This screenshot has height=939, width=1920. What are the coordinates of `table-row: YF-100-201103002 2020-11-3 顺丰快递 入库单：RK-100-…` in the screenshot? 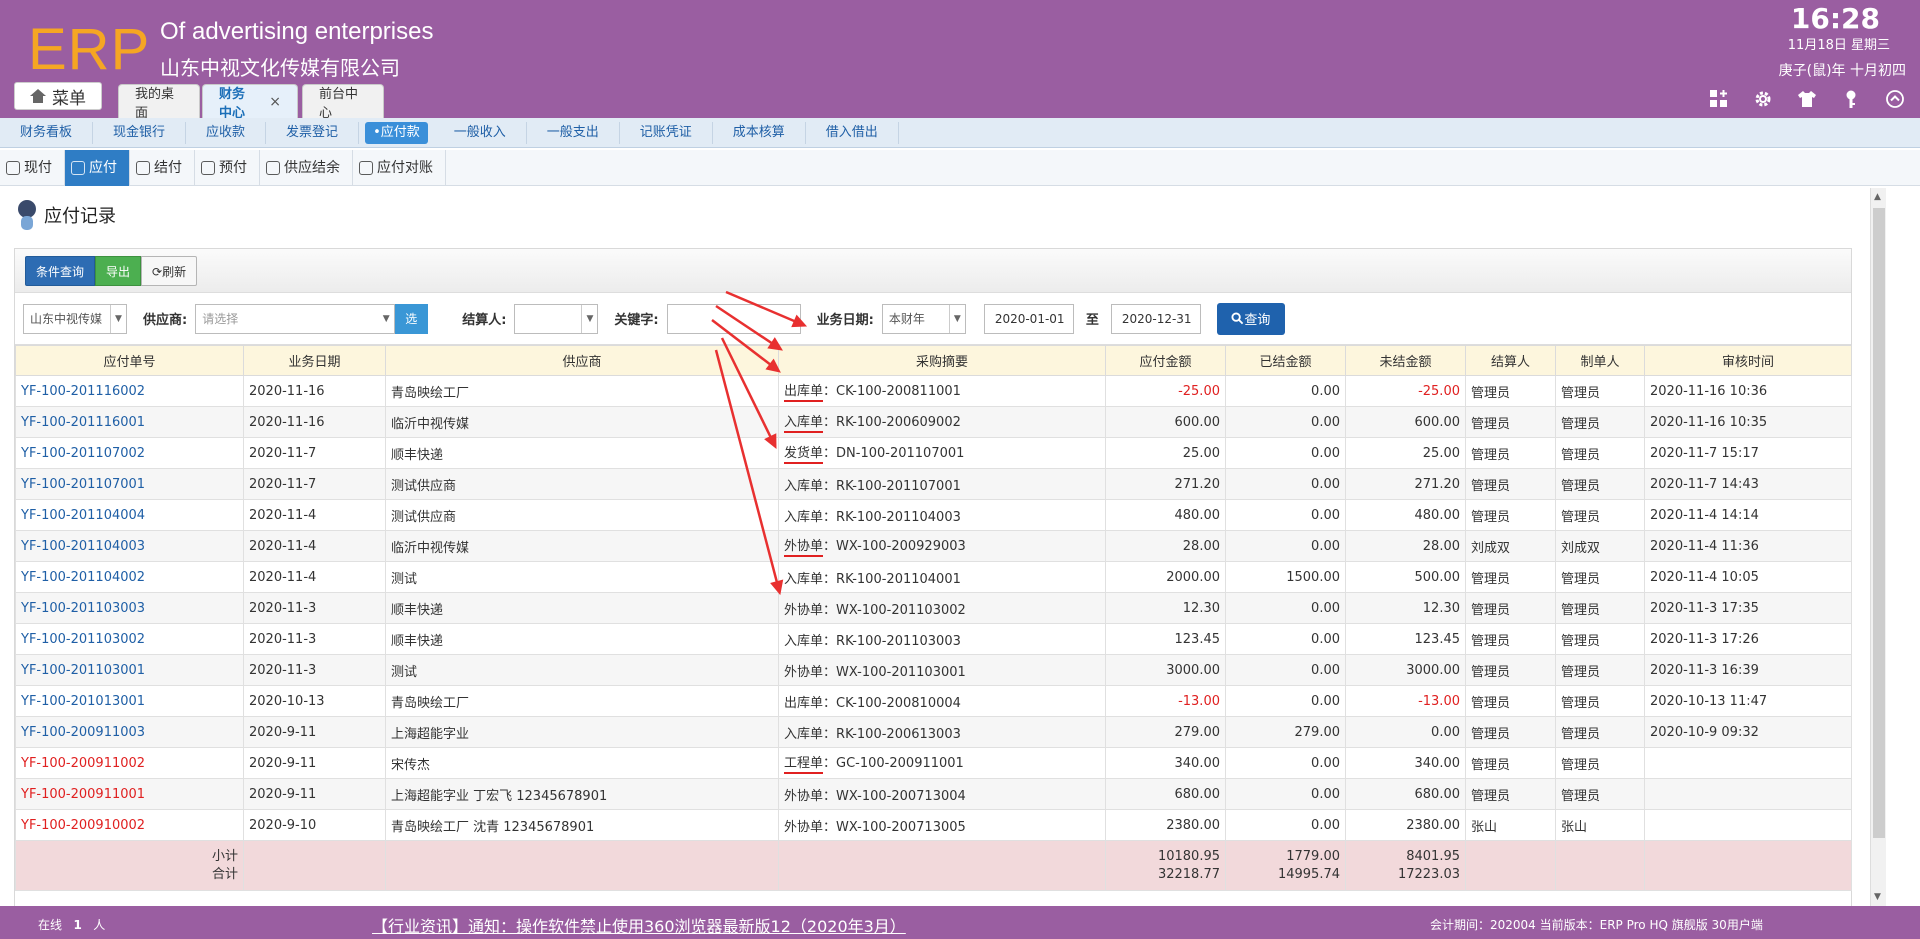 It's located at (933, 639).